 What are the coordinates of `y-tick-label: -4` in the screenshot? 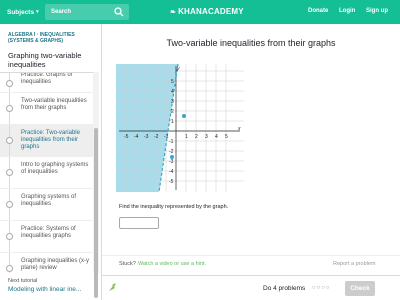 It's located at (171, 172).